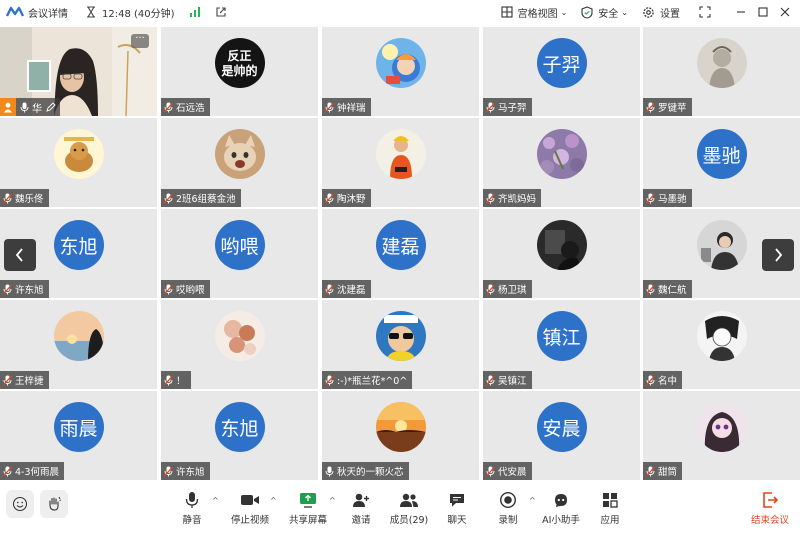  Describe the element at coordinates (250, 500) in the screenshot. I see `video-camera-icon` at that location.